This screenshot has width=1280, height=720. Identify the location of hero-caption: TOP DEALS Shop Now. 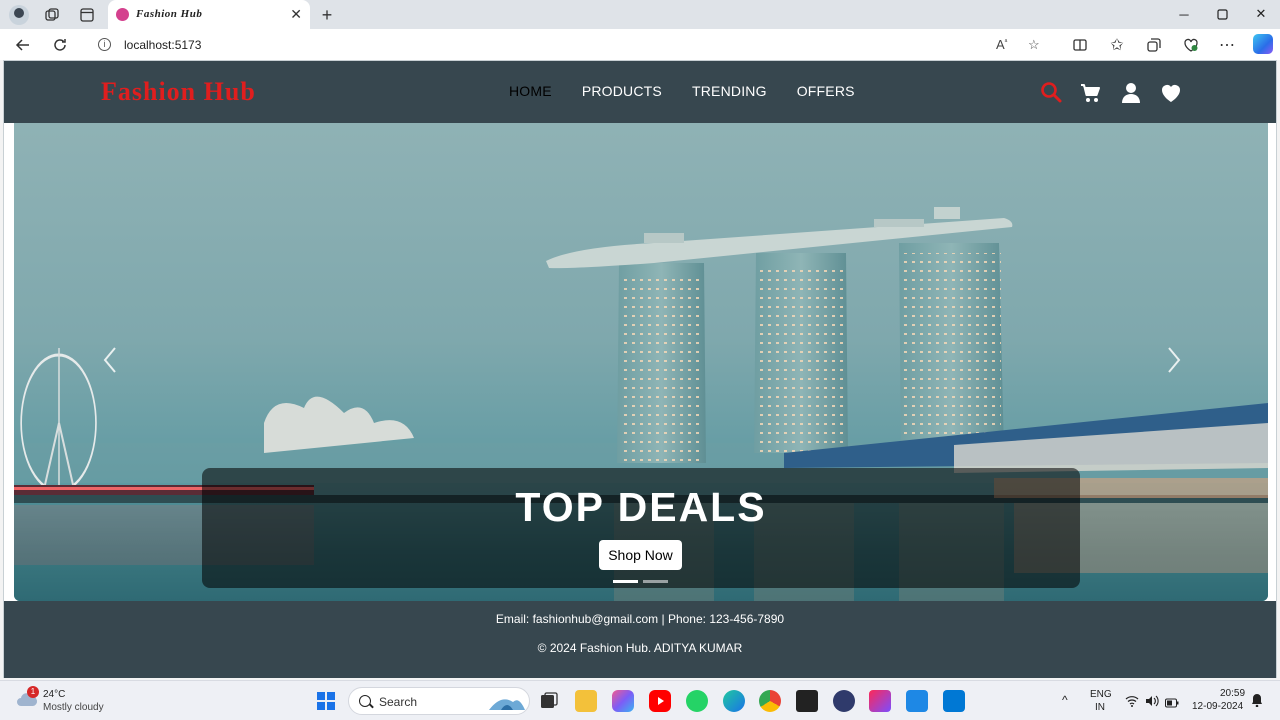
(641, 528).